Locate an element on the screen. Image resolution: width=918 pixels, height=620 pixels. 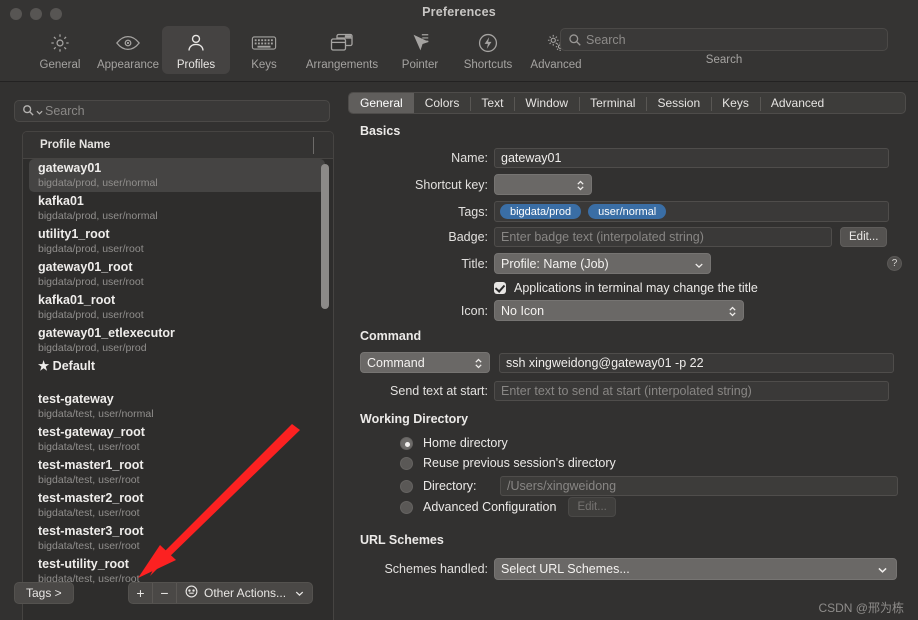
toolbar-item-arrangements: Arrangements is located at coordinates (342, 50).